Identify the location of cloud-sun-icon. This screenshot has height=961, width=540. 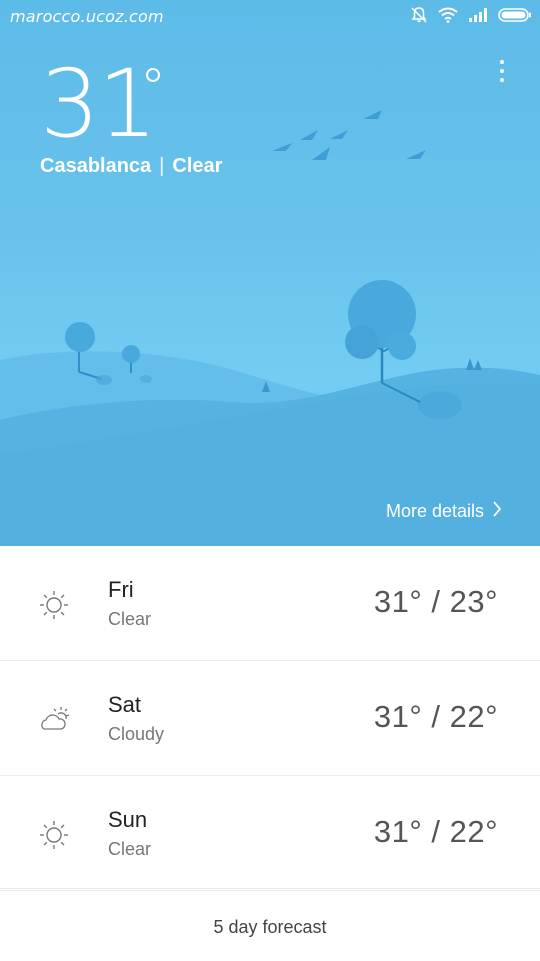
(55, 720).